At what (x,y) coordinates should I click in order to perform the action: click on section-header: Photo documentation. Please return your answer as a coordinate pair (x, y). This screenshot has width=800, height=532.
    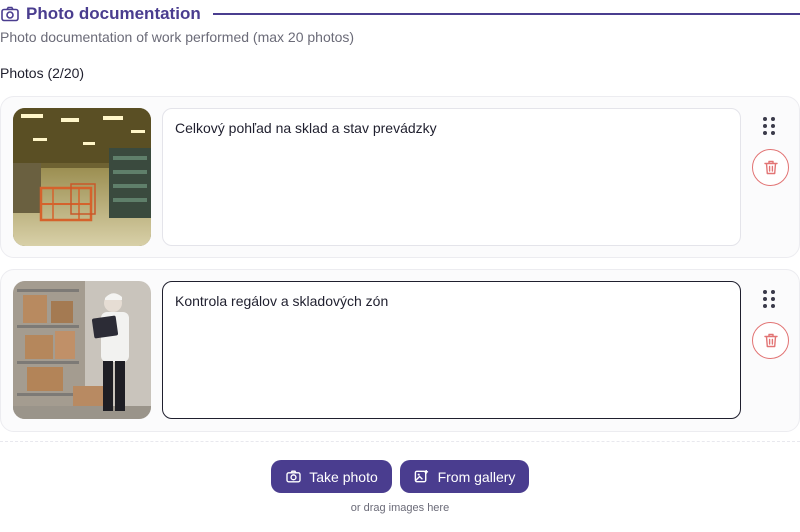
    Looking at the image, I should click on (400, 14).